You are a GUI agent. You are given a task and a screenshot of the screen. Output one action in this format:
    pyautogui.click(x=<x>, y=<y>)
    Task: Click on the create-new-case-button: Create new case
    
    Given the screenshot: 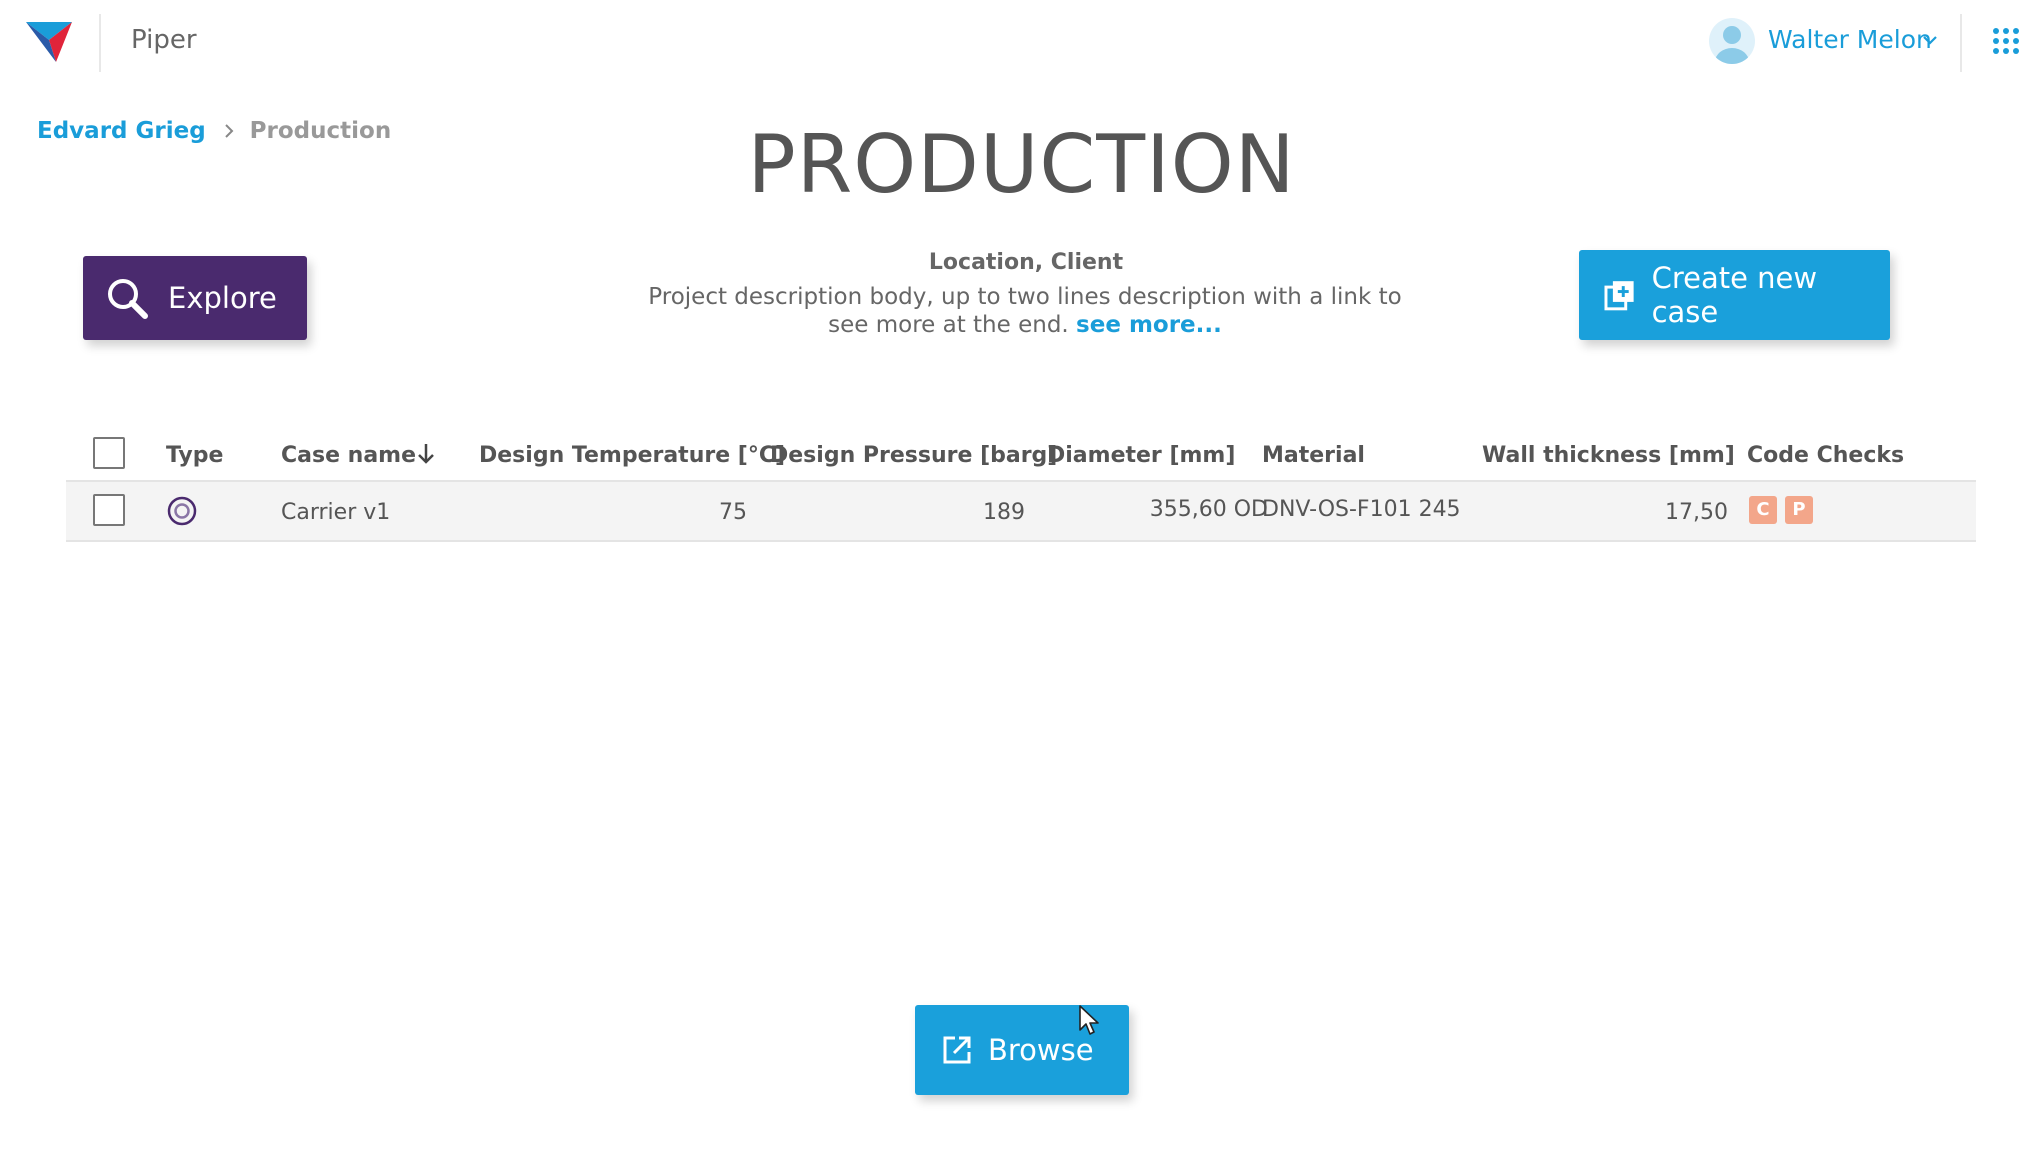 What is the action you would take?
    pyautogui.click(x=1734, y=295)
    